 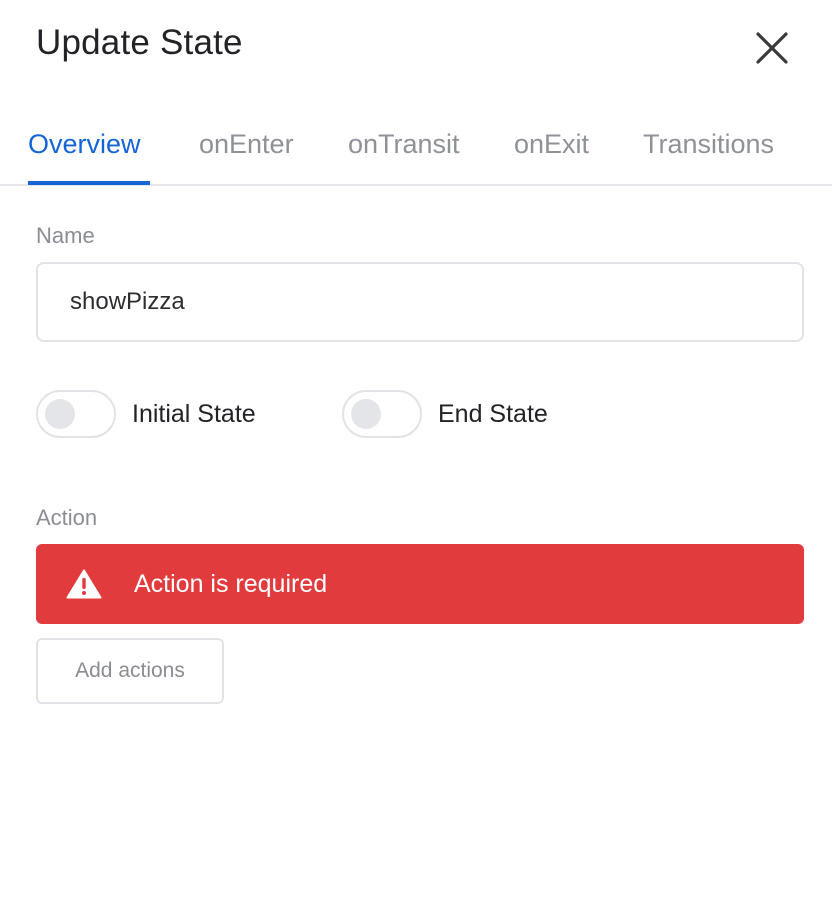 I want to click on error-message: Action is required, so click(x=231, y=584).